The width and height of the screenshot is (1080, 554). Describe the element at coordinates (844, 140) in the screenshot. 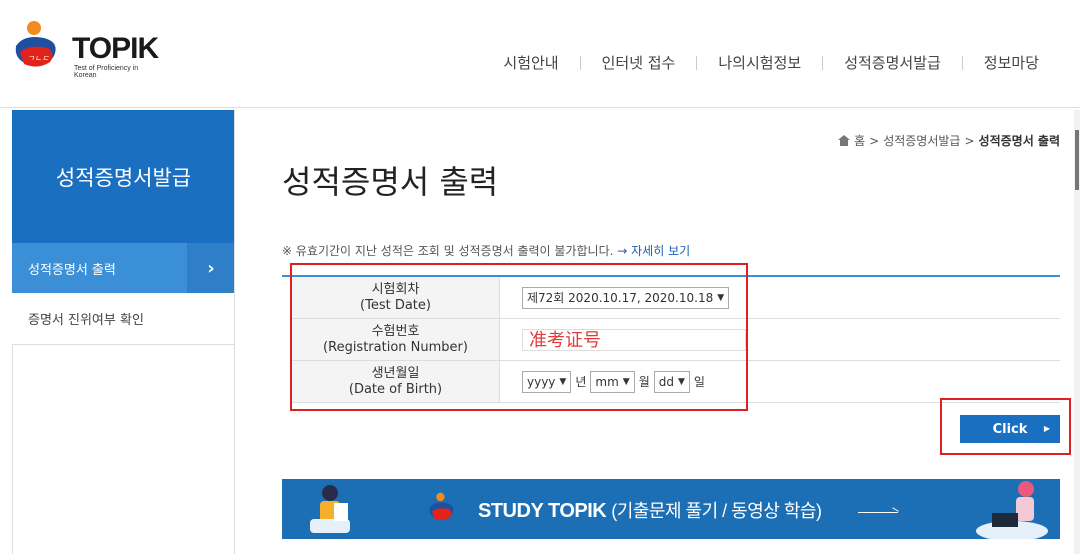

I see `home-icon` at that location.